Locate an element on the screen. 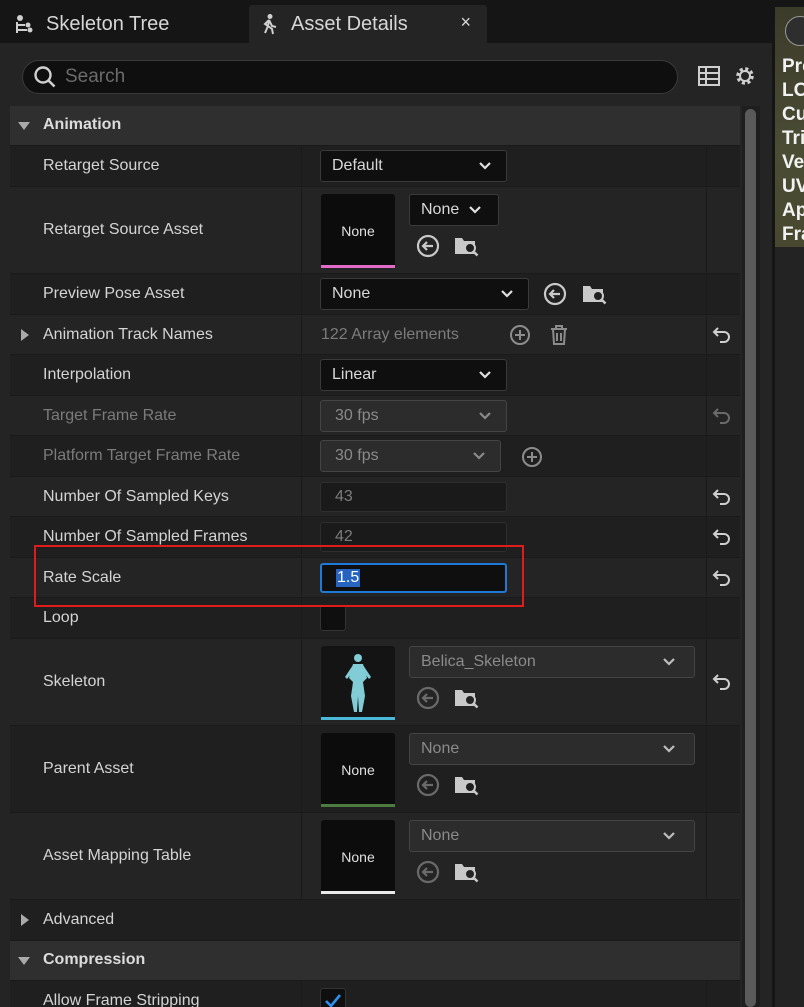 The width and height of the screenshot is (804, 1007). property-label: Allow Frame Stripping is located at coordinates (121, 999).